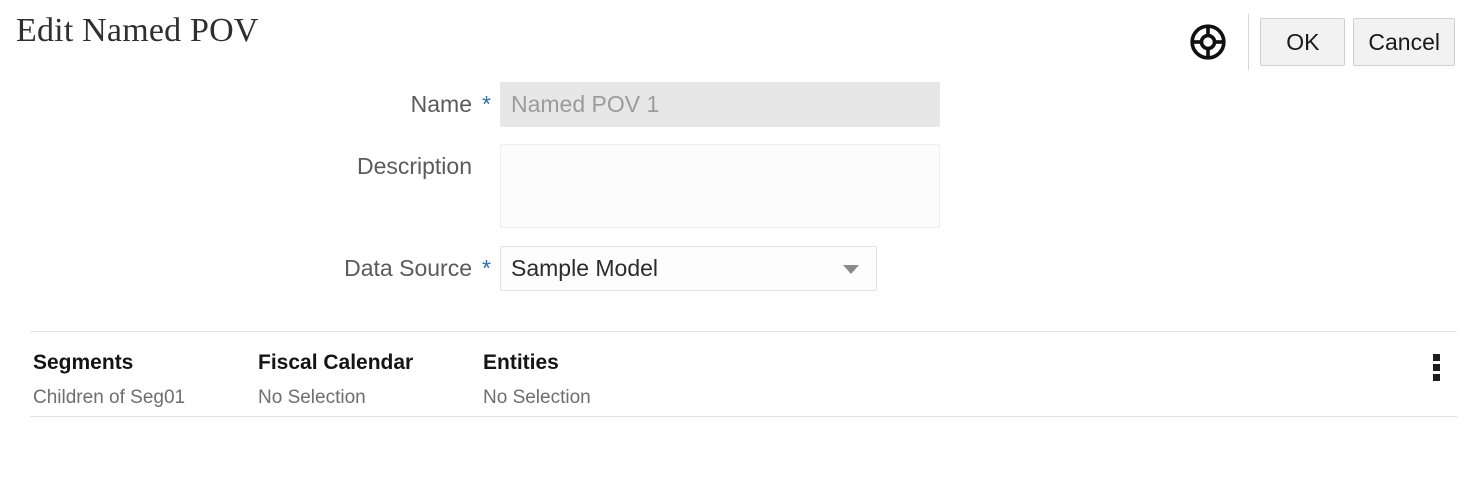  Describe the element at coordinates (414, 166) in the screenshot. I see `description-label: Description` at that location.